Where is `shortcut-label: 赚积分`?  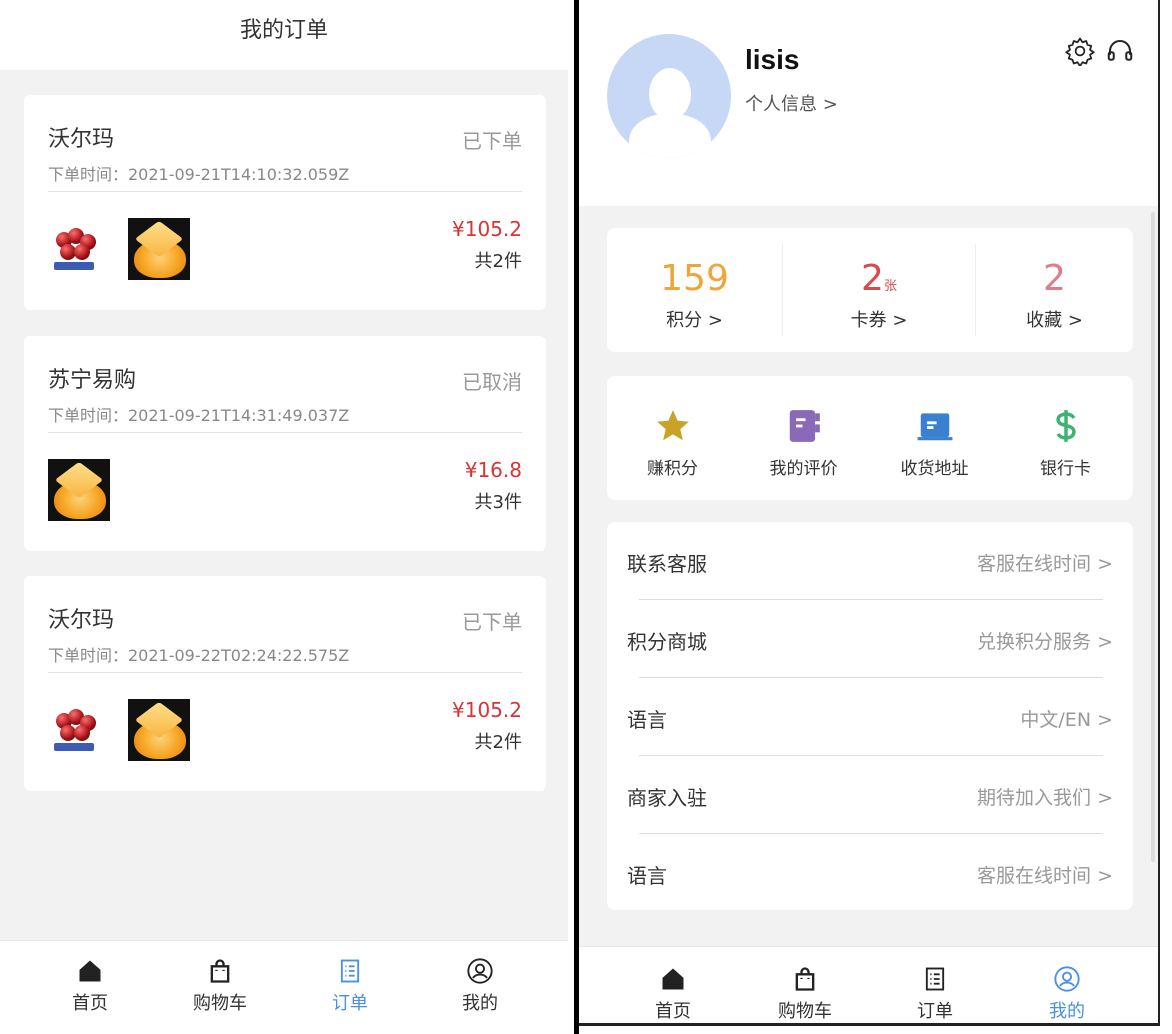 shortcut-label: 赚积分 is located at coordinates (672, 469).